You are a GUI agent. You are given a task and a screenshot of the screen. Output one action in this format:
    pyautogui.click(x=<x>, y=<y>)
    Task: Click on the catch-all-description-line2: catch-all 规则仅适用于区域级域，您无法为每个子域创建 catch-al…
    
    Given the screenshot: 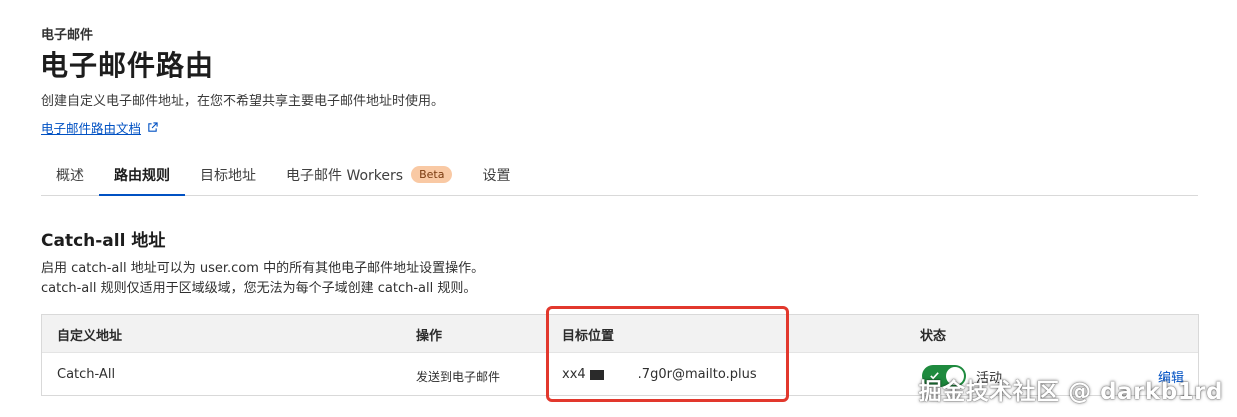 What is the action you would take?
    pyautogui.click(x=259, y=288)
    